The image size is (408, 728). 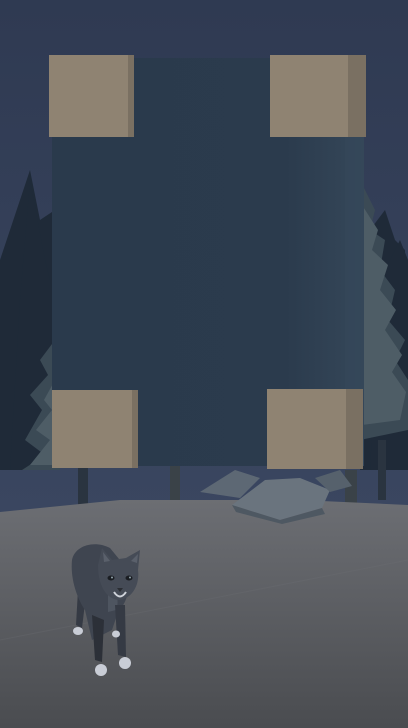 I want to click on corner-block-top-right, so click(x=318, y=96).